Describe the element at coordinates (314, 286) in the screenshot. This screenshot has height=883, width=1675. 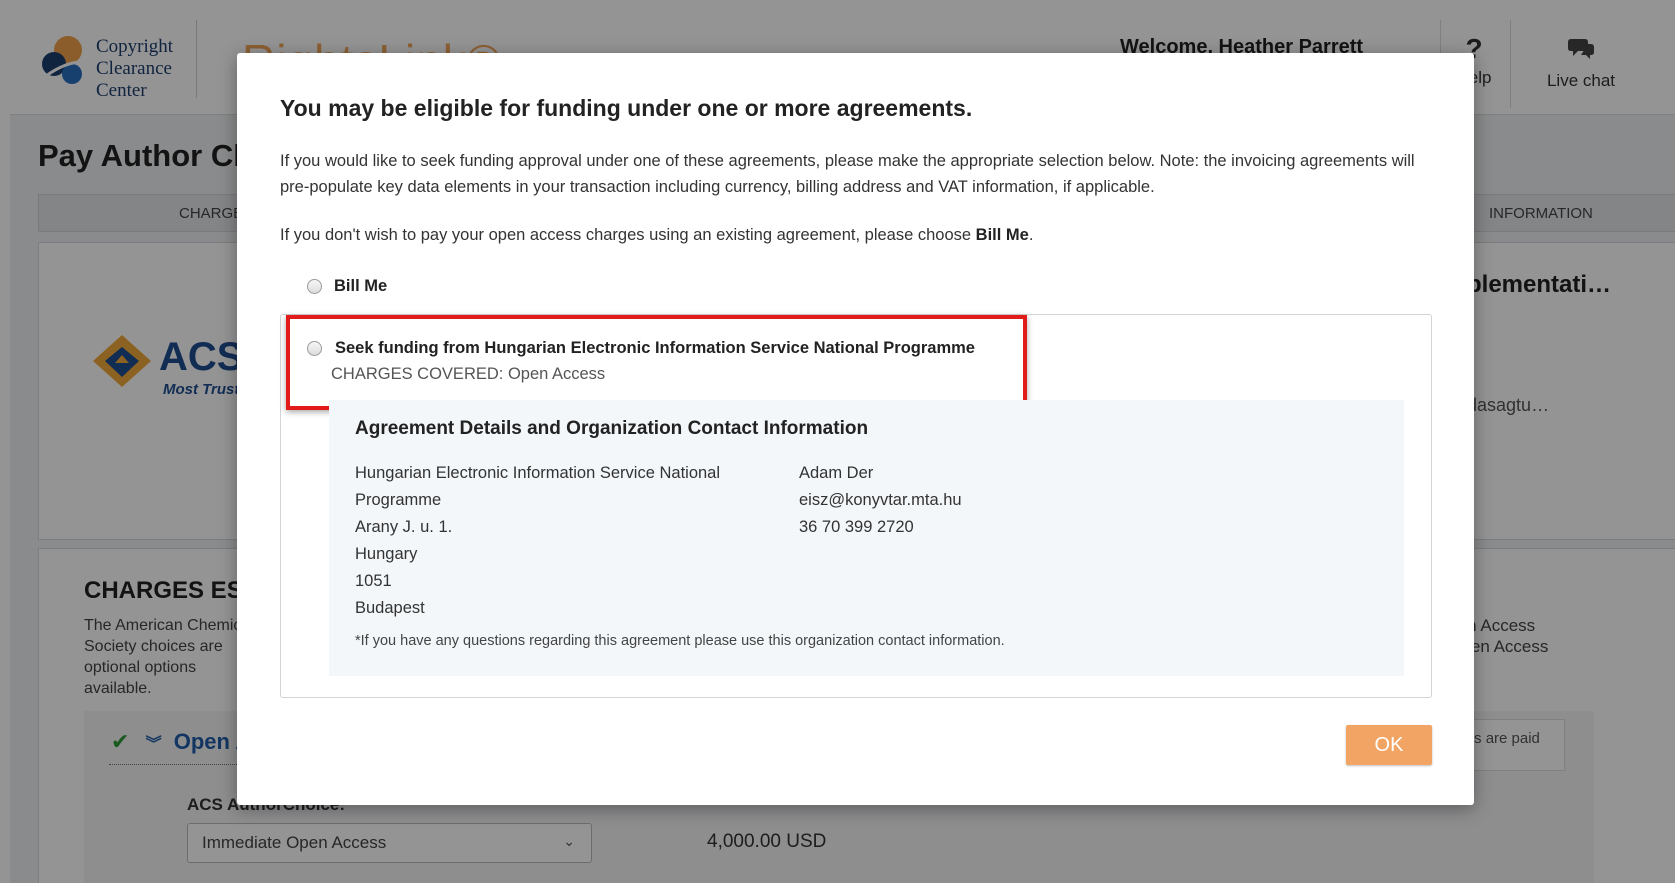
I see `bill-me-radio` at that location.